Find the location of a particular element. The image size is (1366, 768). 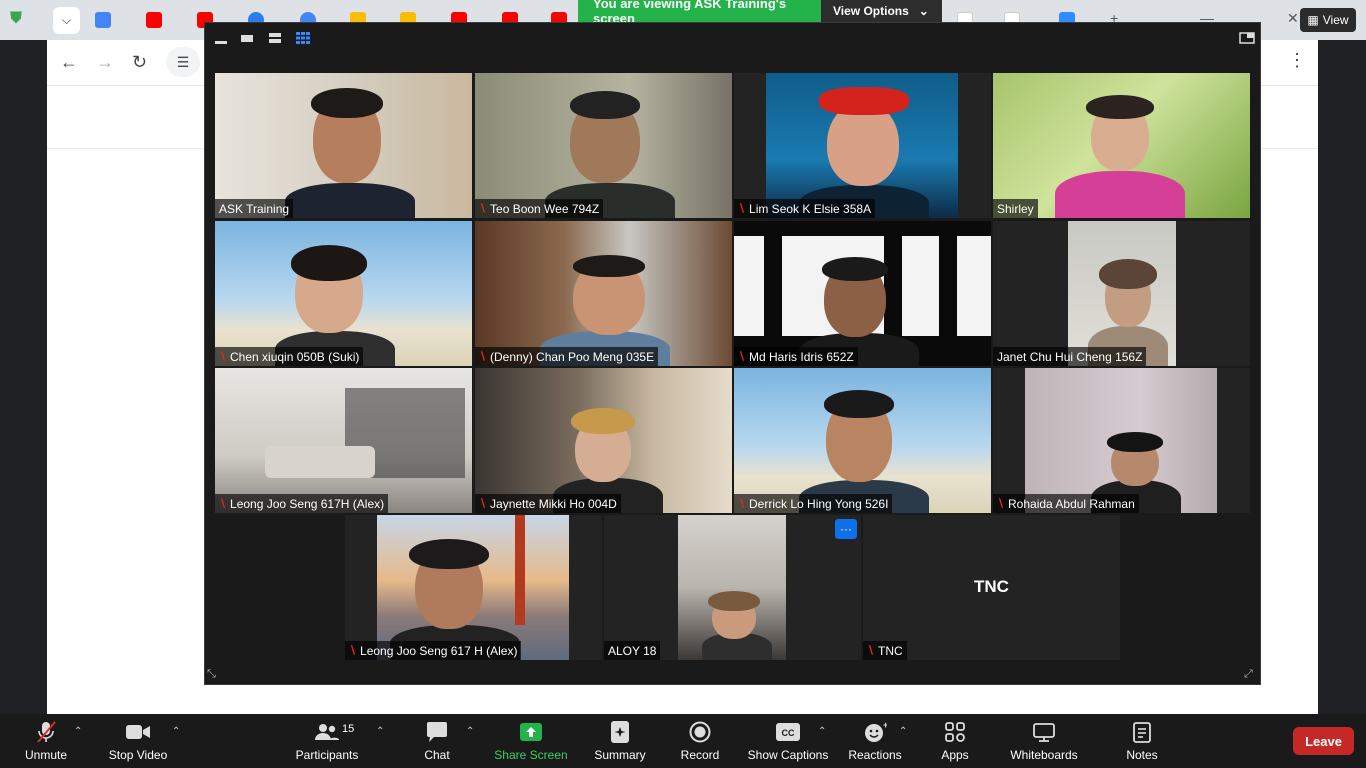

apps-icon is located at coordinates (955, 732).